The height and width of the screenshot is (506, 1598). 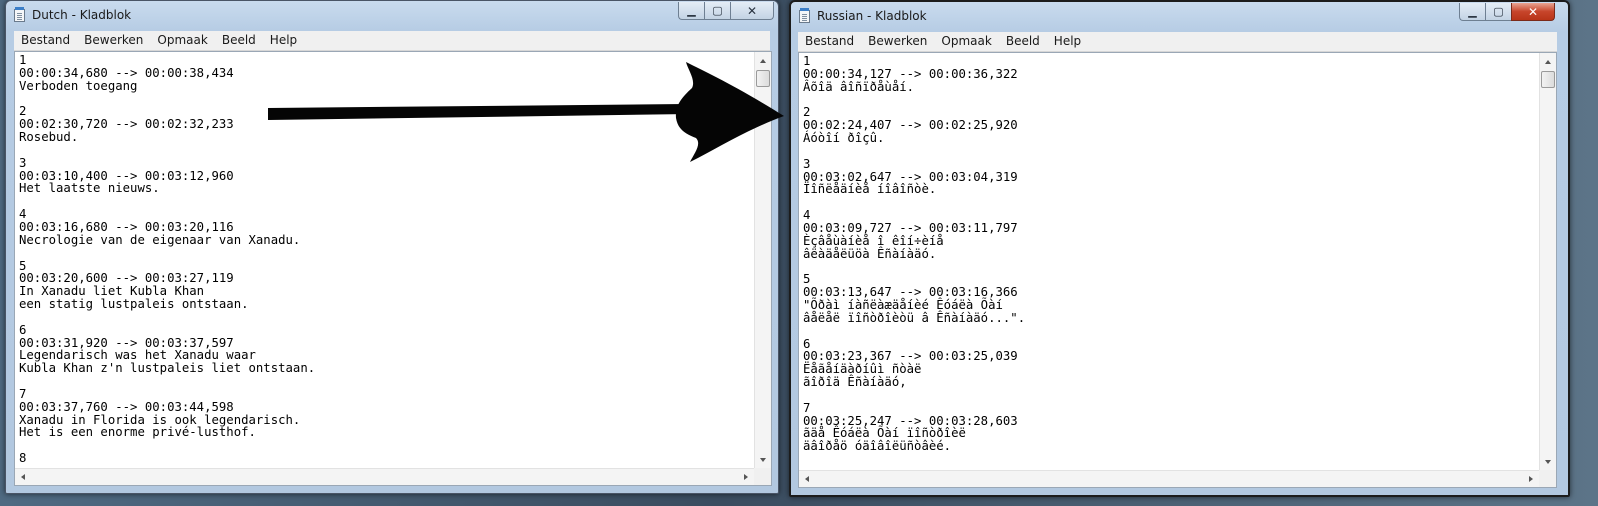 What do you see at coordinates (872, 16) in the screenshot?
I see `window-title: Russian - Kladblok` at bounding box center [872, 16].